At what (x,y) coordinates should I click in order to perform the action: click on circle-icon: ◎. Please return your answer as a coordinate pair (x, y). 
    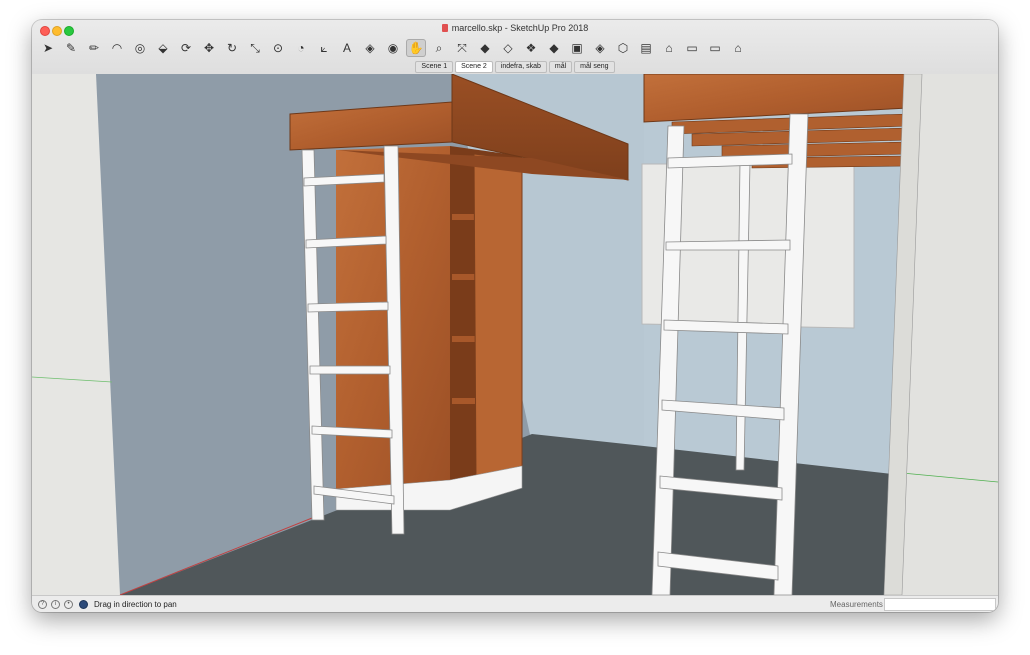
    Looking at the image, I should click on (140, 48).